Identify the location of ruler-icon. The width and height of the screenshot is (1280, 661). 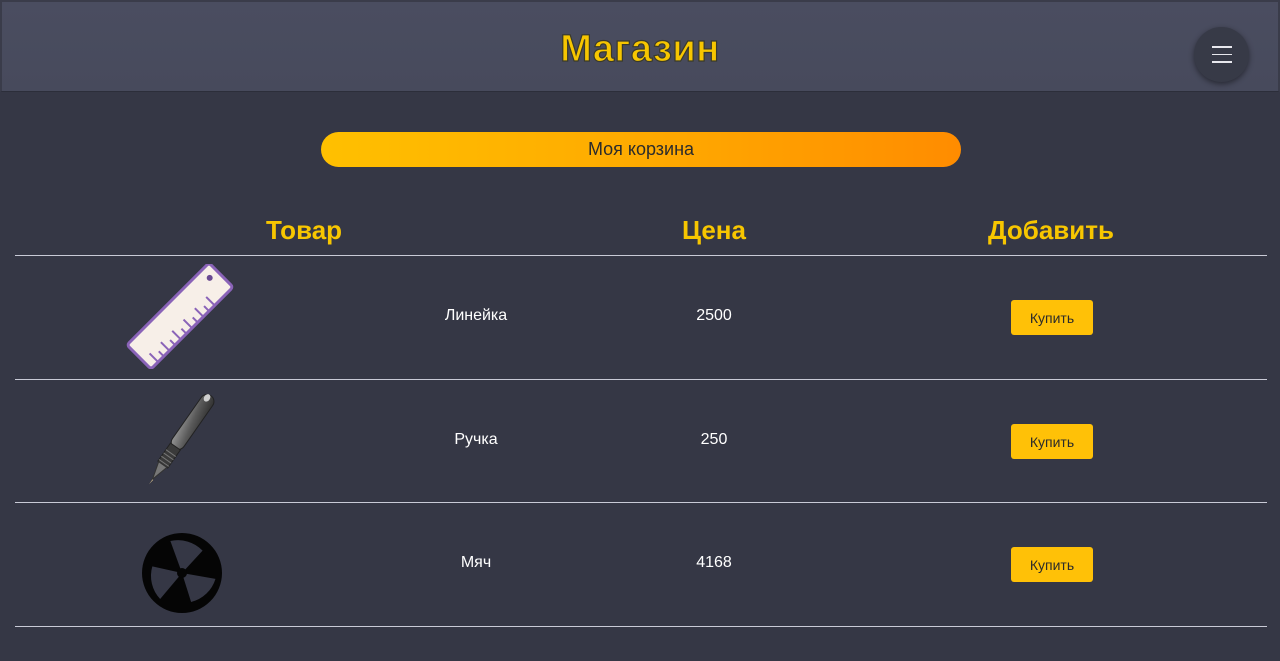
(180, 316).